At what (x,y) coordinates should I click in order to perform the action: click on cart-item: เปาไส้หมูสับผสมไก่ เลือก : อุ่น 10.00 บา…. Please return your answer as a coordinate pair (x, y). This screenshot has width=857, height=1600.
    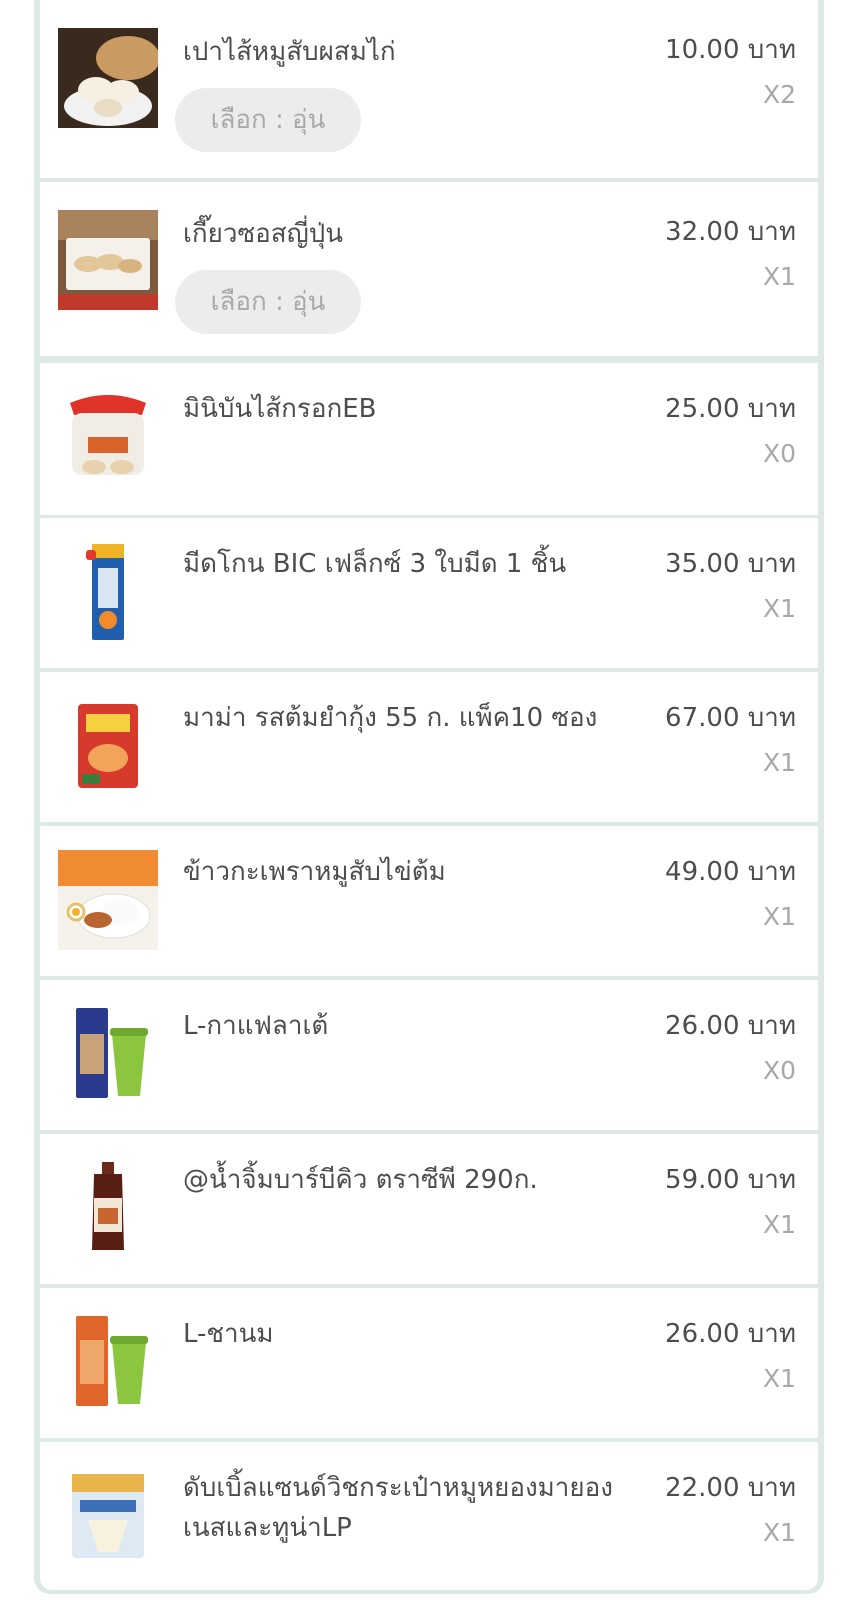
    Looking at the image, I should click on (429, 89).